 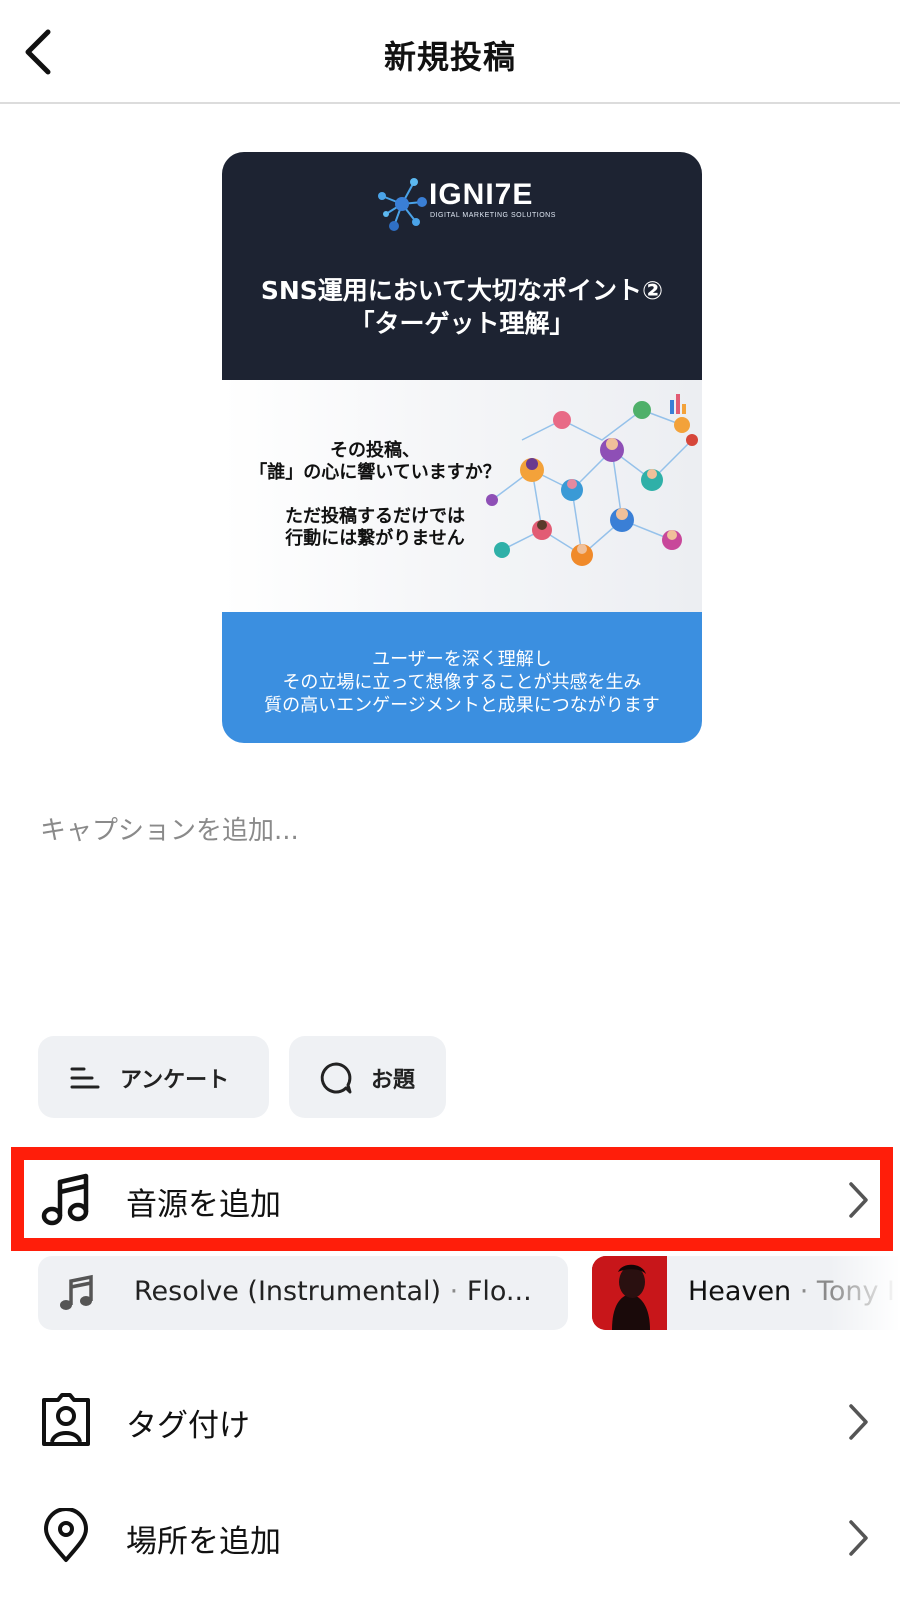 I want to click on poll-icon, so click(x=85, y=1078).